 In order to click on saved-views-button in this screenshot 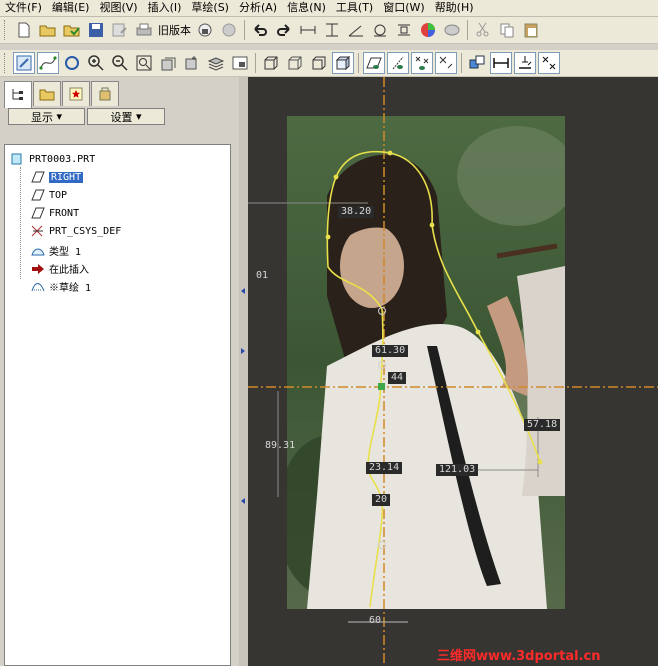, I will do `click(192, 63)`.